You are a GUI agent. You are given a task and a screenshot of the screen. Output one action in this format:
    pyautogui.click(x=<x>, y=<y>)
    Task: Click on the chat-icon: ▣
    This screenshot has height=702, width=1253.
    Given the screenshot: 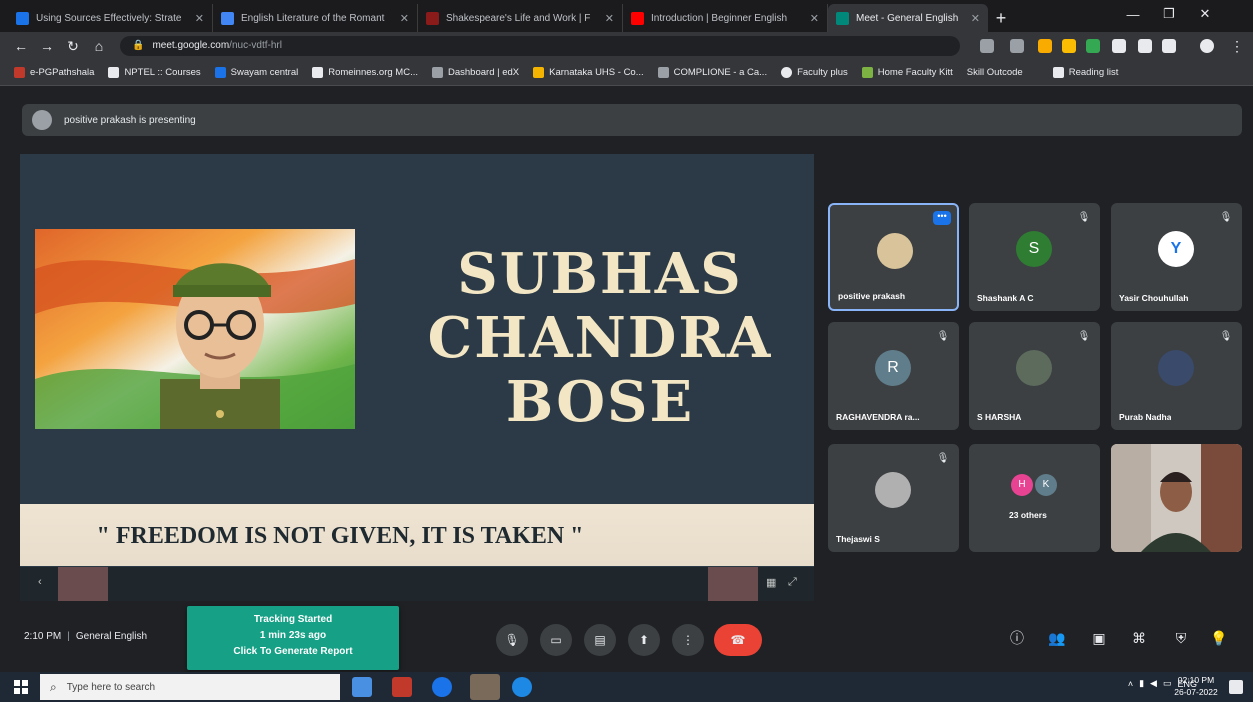 What is the action you would take?
    pyautogui.click(x=1099, y=638)
    